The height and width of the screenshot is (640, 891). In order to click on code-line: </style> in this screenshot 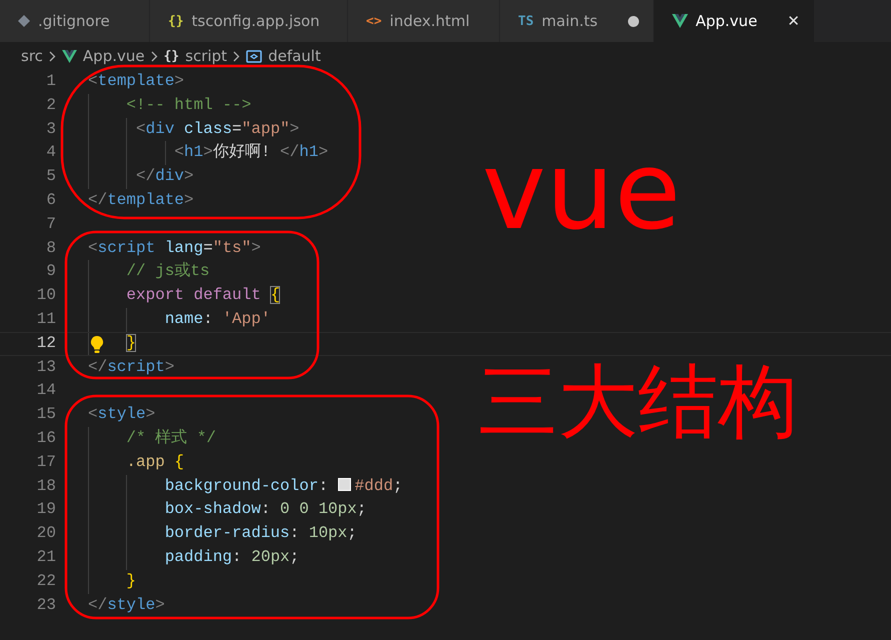, I will do `click(126, 605)`.